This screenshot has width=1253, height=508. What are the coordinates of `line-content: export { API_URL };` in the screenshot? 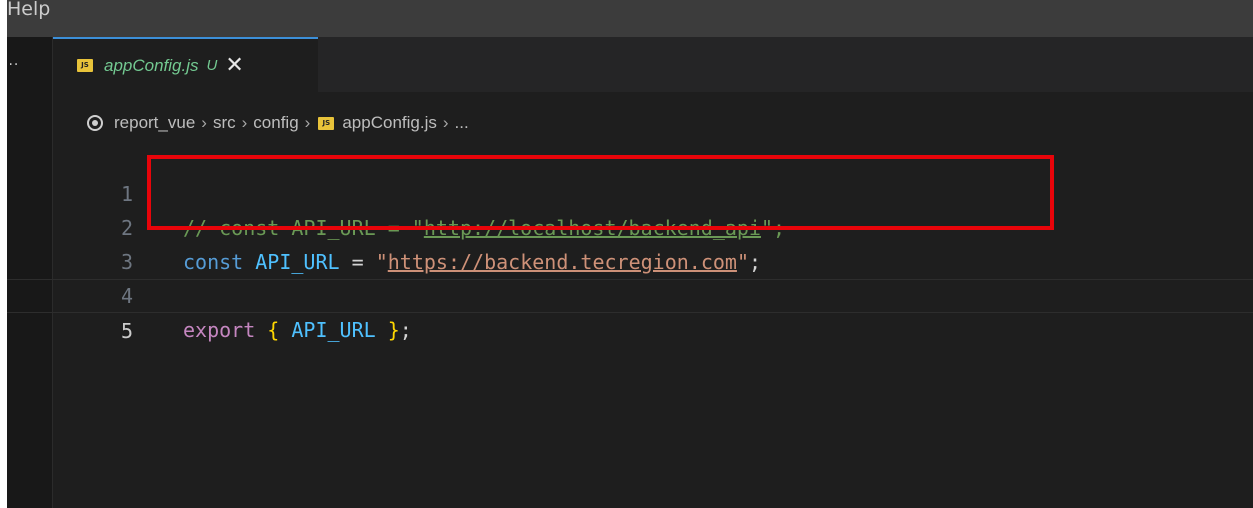 It's located at (297, 330).